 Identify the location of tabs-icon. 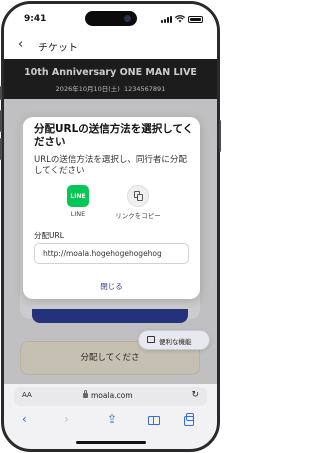
(189, 419).